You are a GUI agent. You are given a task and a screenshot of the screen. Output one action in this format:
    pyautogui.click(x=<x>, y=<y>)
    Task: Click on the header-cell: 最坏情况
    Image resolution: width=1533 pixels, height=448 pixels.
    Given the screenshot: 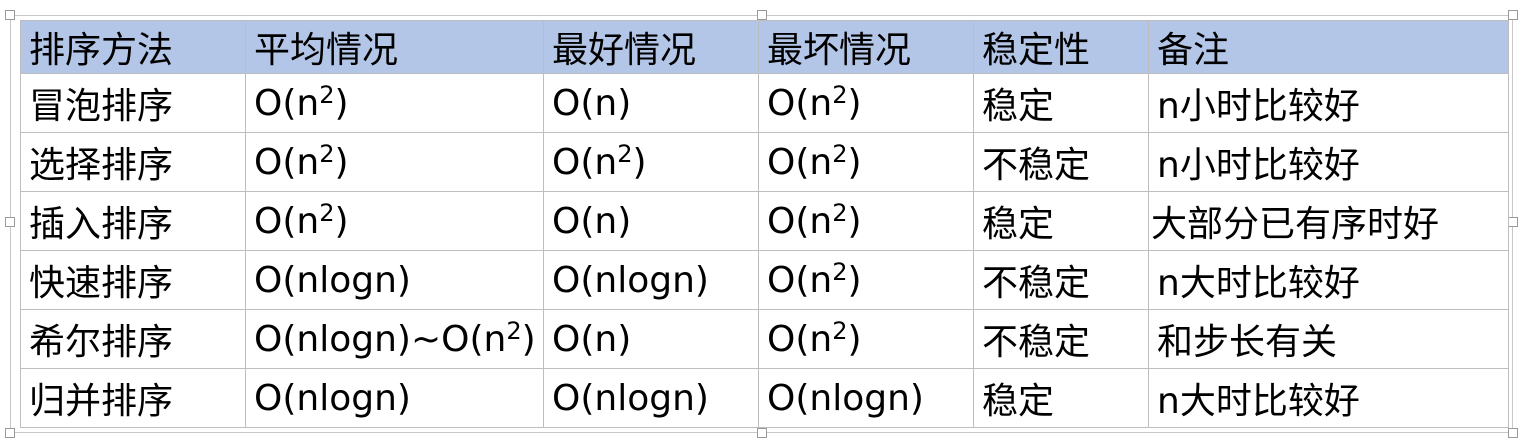 What is the action you would take?
    pyautogui.click(x=866, y=47)
    